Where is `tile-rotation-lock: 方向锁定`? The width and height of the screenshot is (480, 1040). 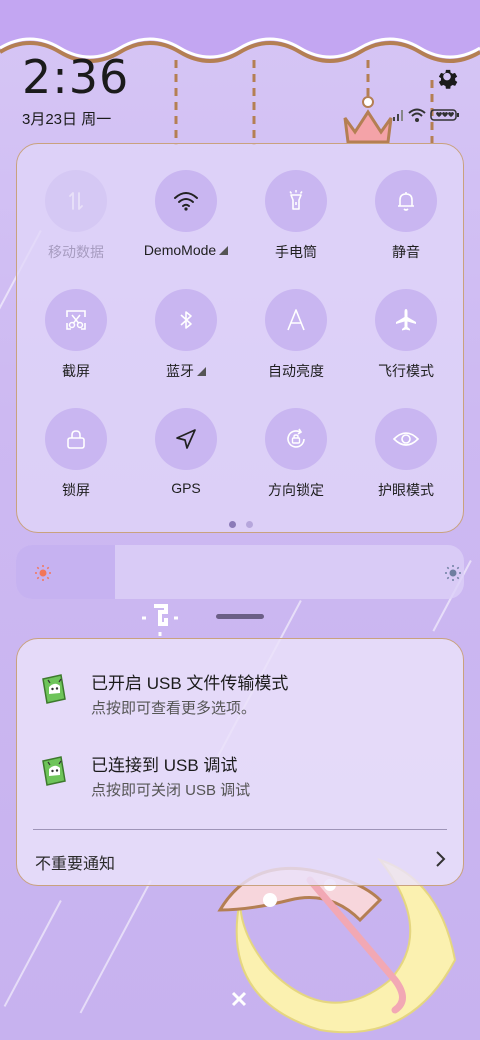
tile-rotation-lock: 方向锁定 is located at coordinates (296, 454).